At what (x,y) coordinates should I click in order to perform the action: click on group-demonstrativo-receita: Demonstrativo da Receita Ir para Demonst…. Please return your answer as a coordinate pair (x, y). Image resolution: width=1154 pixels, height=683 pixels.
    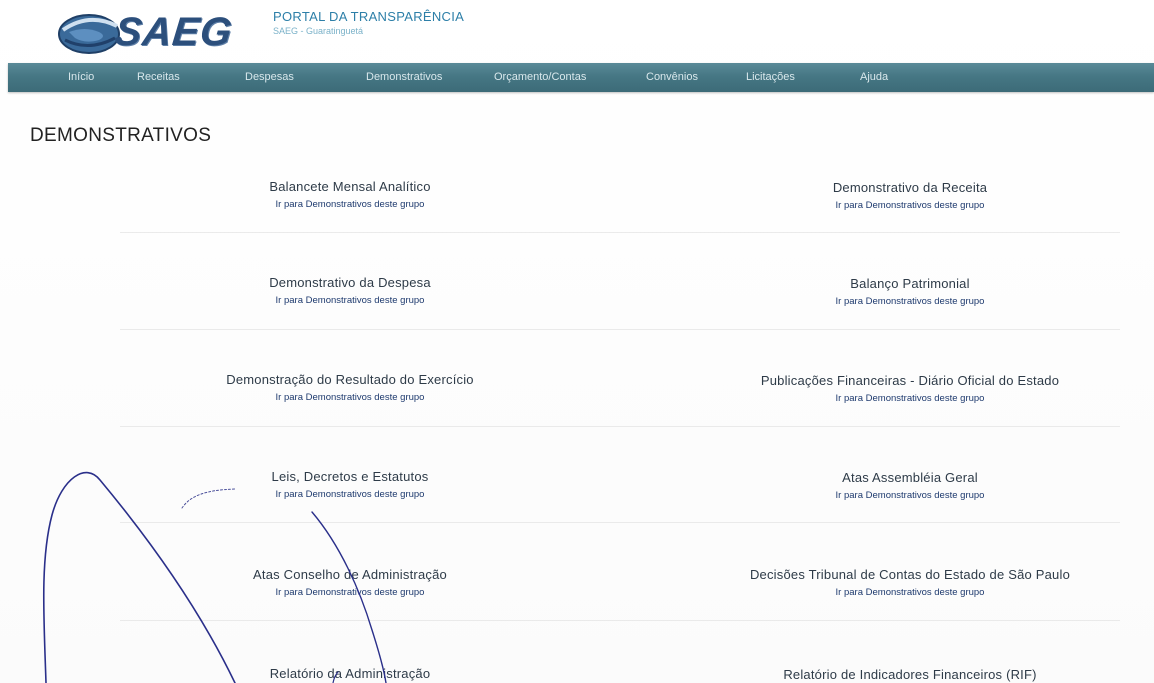
    Looking at the image, I should click on (910, 196).